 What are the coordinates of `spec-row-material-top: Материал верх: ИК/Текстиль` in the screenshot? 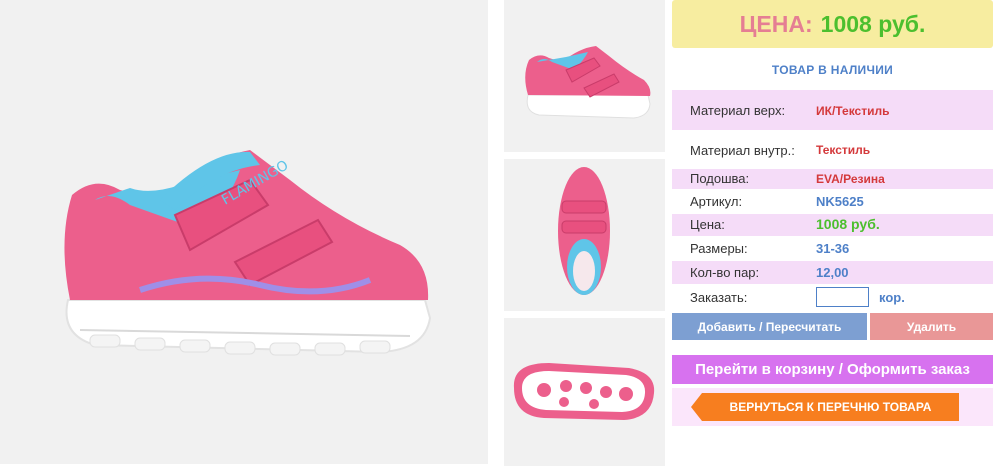 It's located at (832, 110).